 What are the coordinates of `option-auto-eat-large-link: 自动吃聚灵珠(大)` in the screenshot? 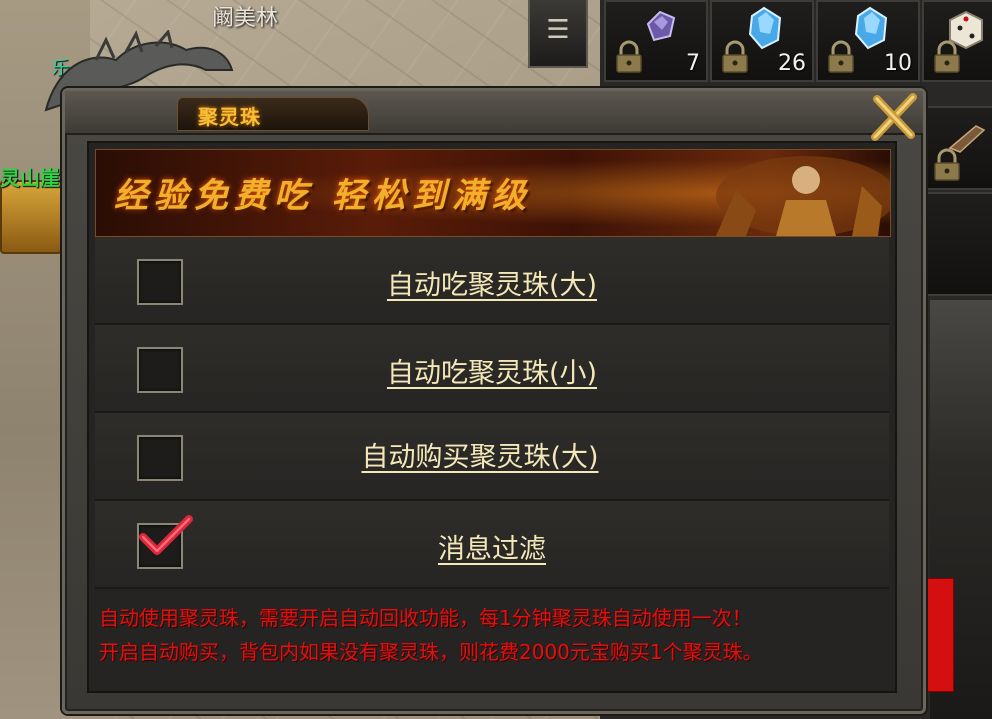 It's located at (492, 282).